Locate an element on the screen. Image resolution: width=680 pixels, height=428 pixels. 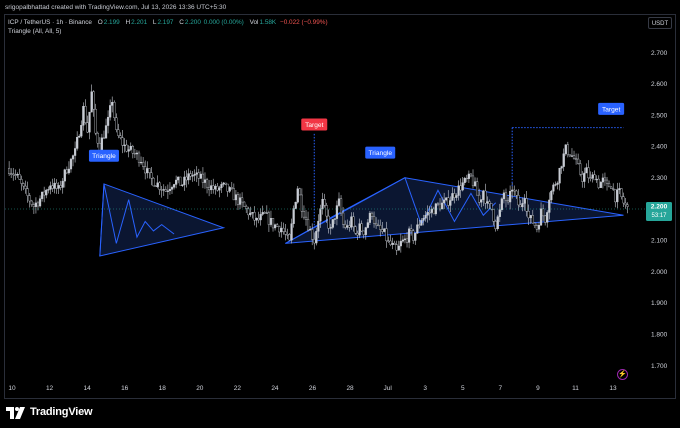
y-tick-label: 1.700 is located at coordinates (659, 366).